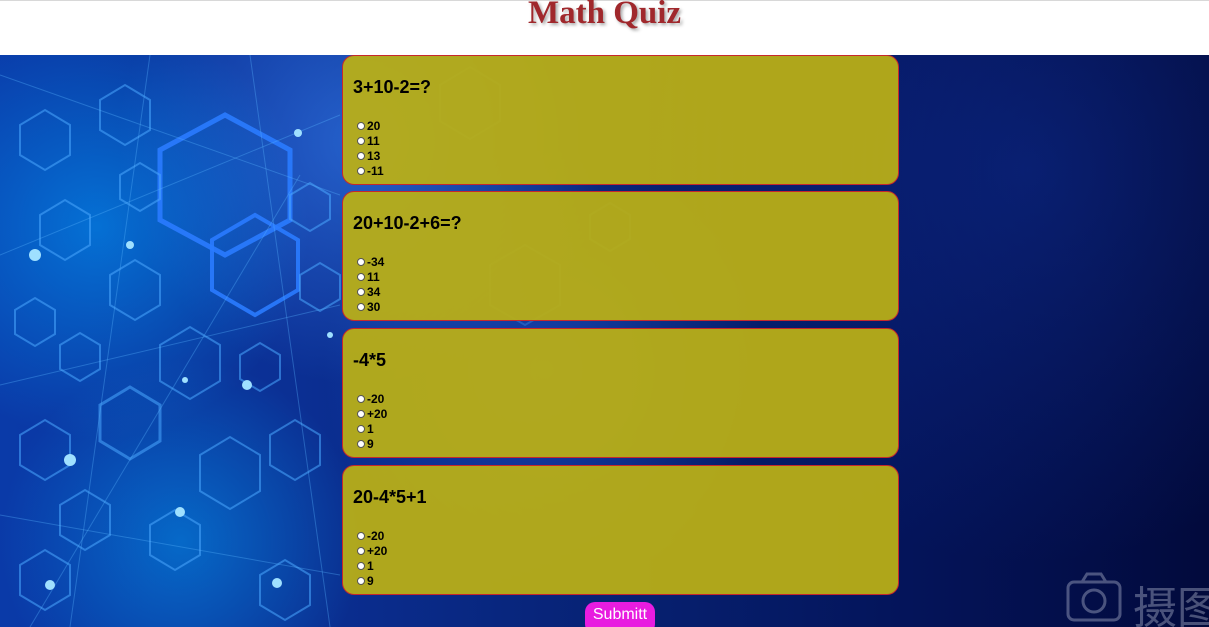 The image size is (1209, 627). I want to click on page-title: Math Quiz, so click(604, 15).